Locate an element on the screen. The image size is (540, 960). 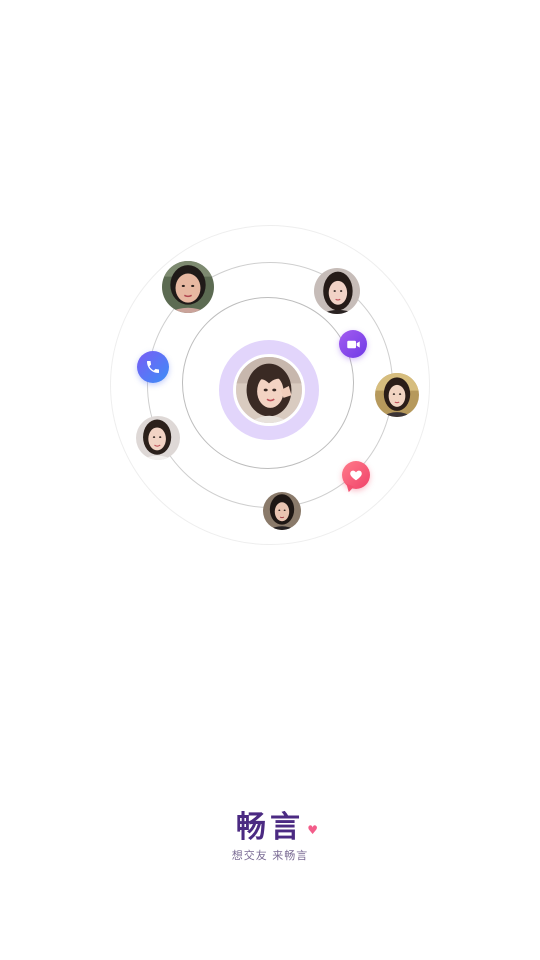
center-avatar is located at coordinates (269, 390).